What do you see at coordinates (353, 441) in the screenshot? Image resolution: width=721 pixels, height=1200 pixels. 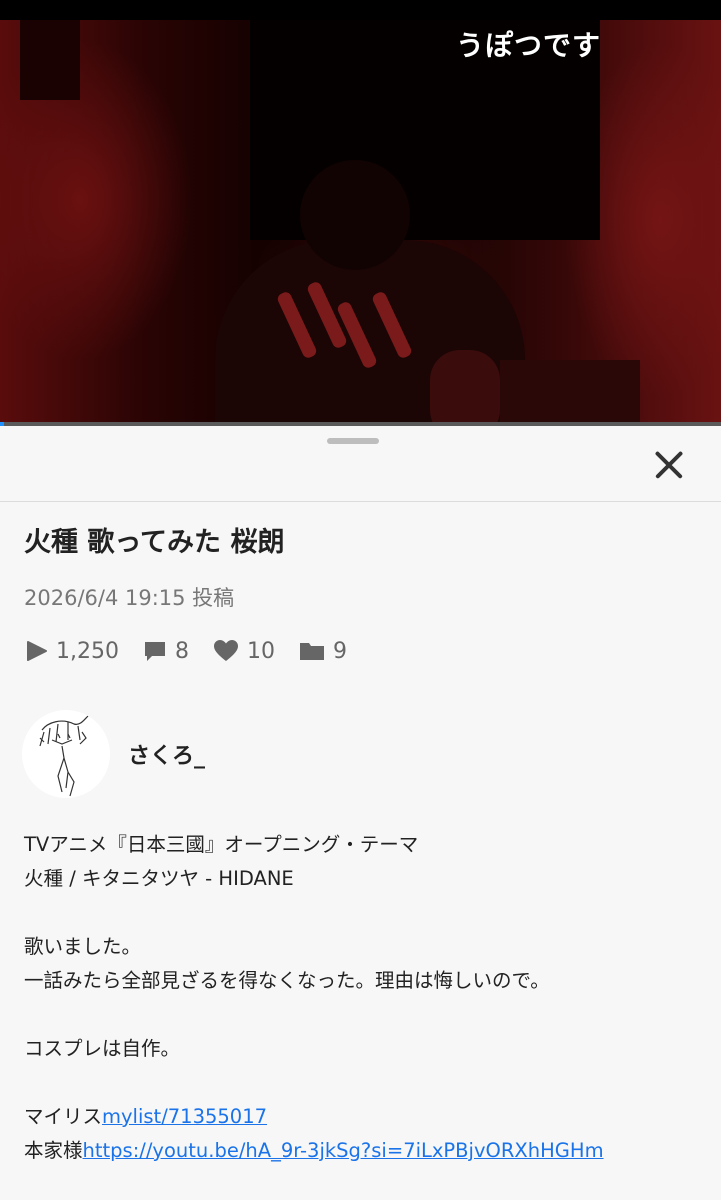 I see `drag-handle` at bounding box center [353, 441].